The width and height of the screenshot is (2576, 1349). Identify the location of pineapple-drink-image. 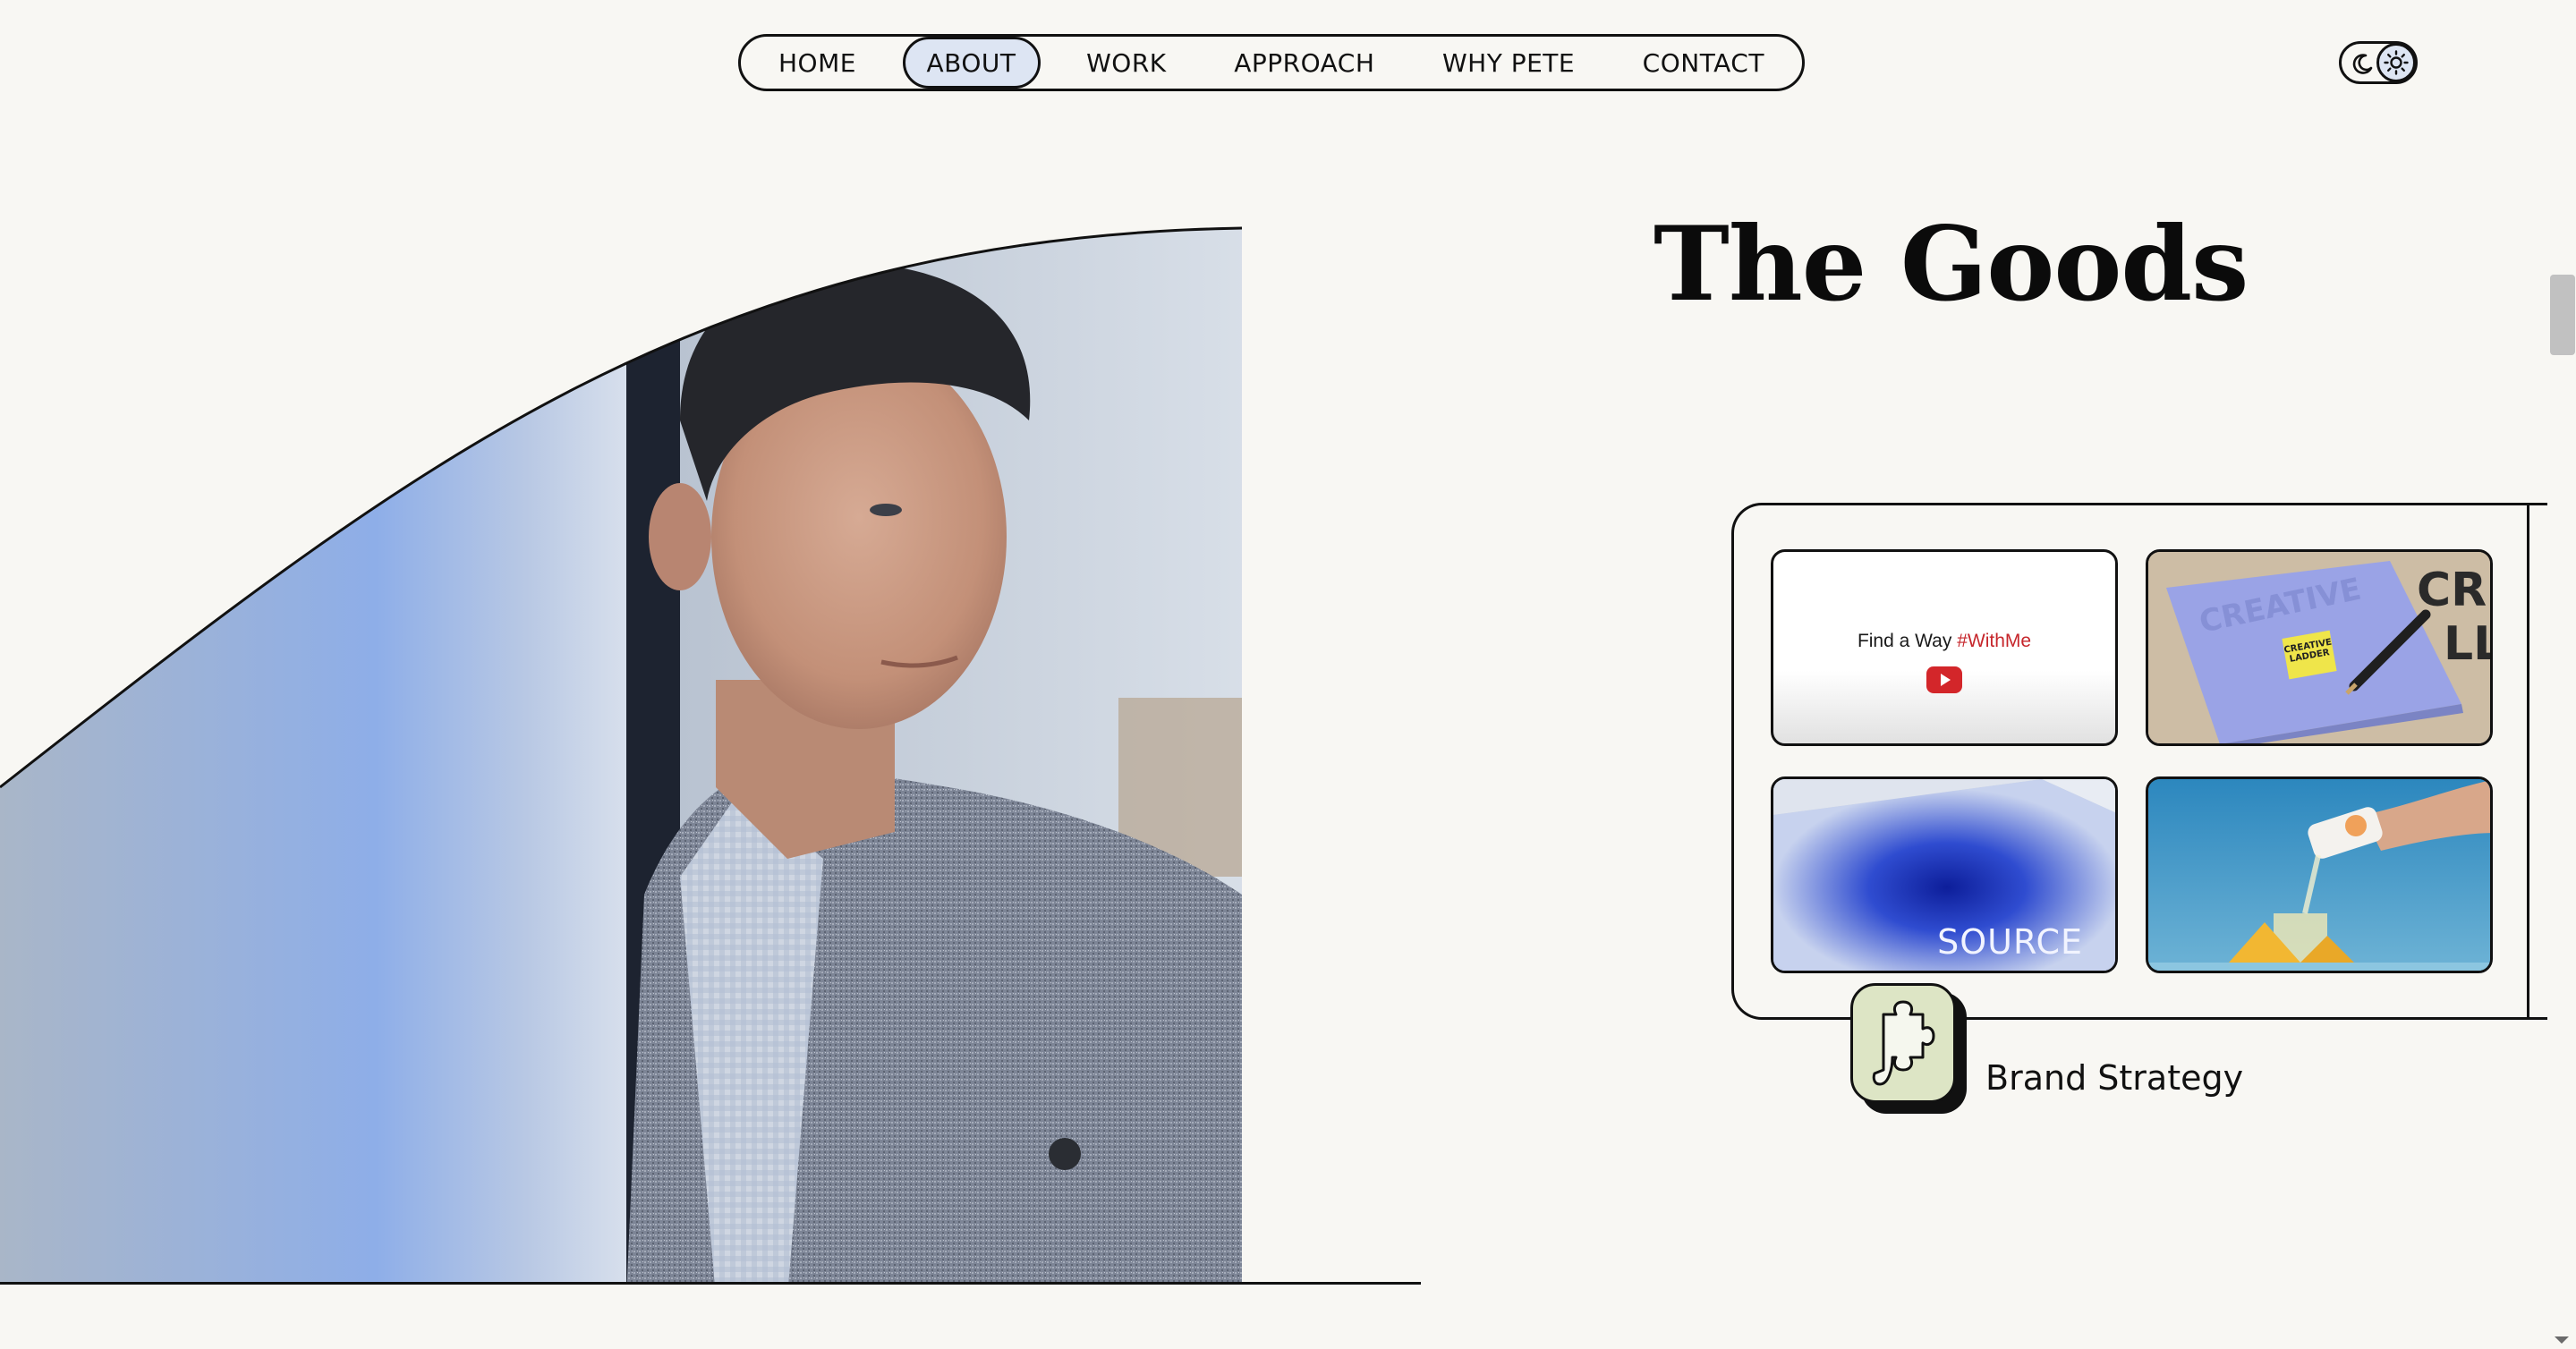
(2319, 875).